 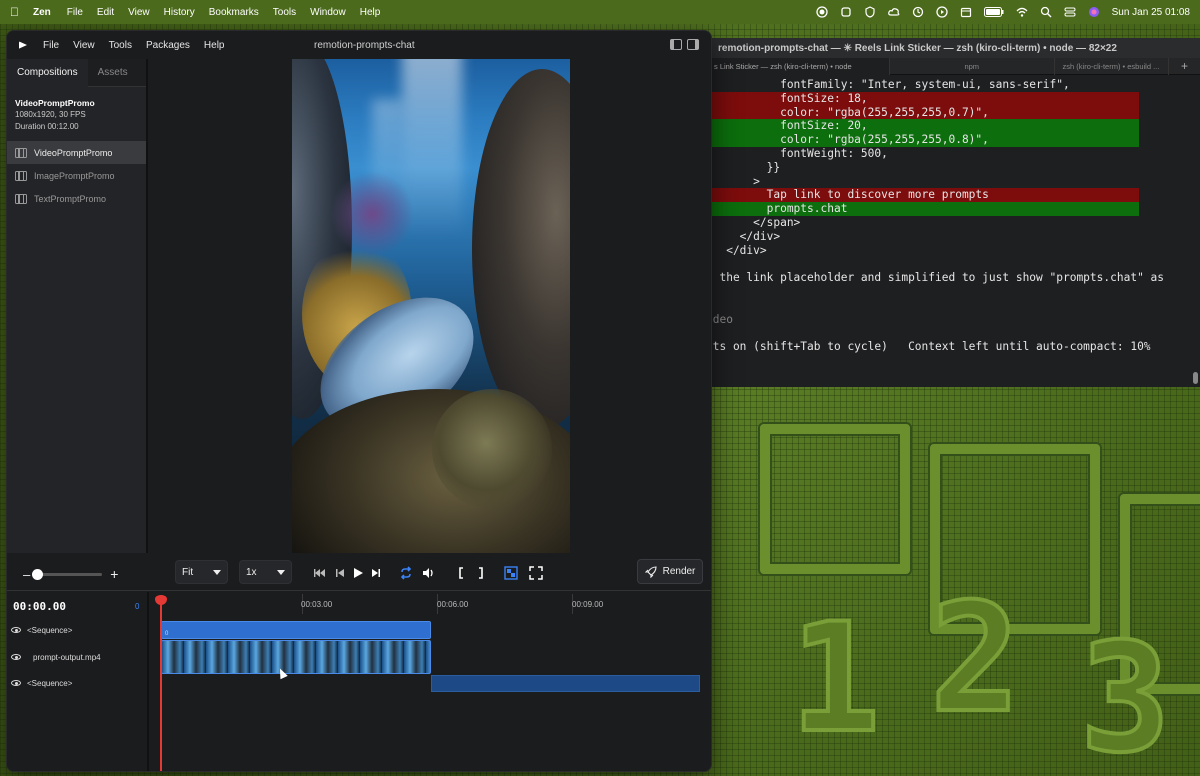 I want to click on zoom-in-button: +, so click(x=114, y=574).